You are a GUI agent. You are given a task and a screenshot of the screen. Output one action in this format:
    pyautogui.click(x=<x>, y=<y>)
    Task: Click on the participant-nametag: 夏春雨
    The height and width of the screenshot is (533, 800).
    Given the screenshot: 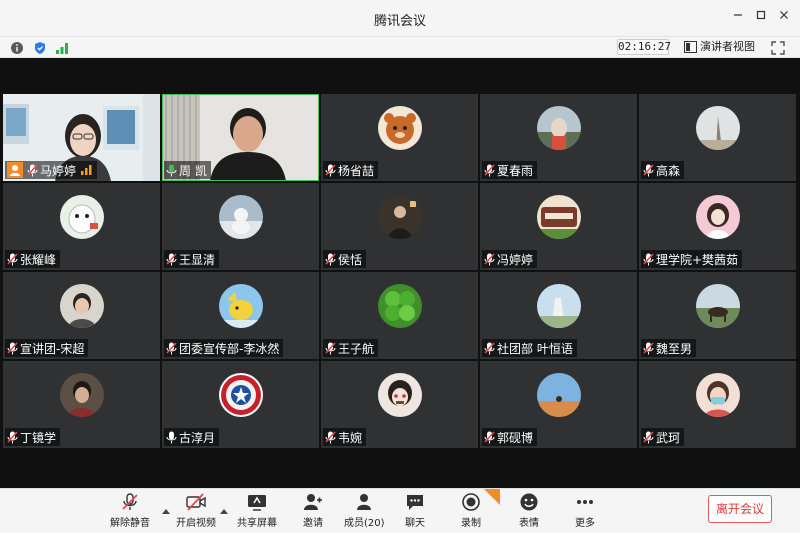 What is the action you would take?
    pyautogui.click(x=510, y=170)
    